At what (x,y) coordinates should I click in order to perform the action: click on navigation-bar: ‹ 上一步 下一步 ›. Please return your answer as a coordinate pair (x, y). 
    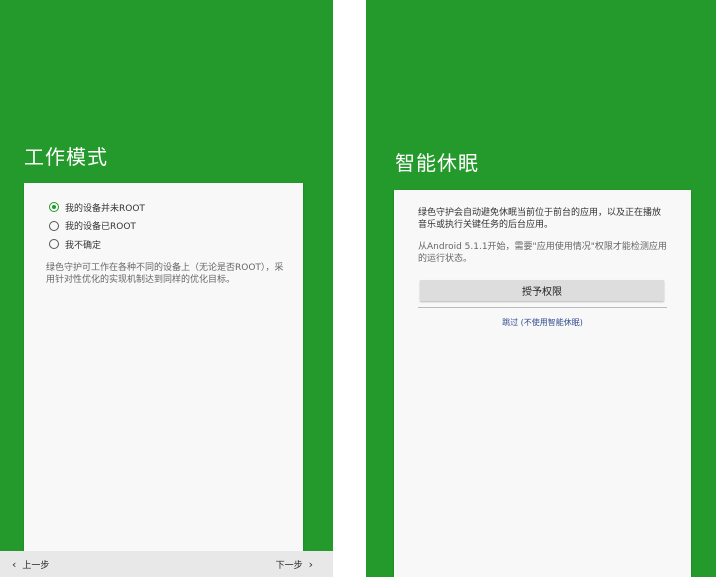
    Looking at the image, I should click on (166, 564).